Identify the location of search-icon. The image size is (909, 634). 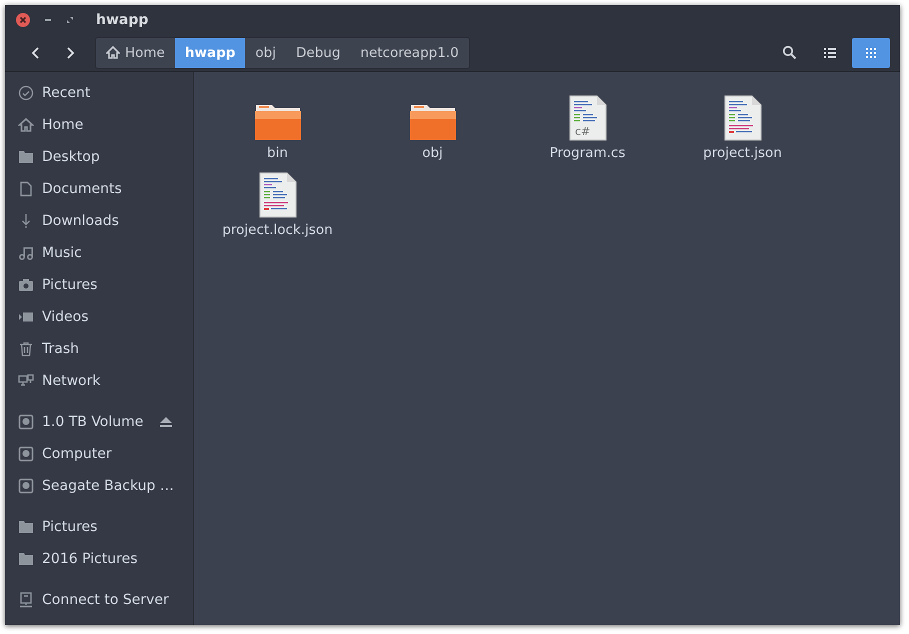
(789, 52).